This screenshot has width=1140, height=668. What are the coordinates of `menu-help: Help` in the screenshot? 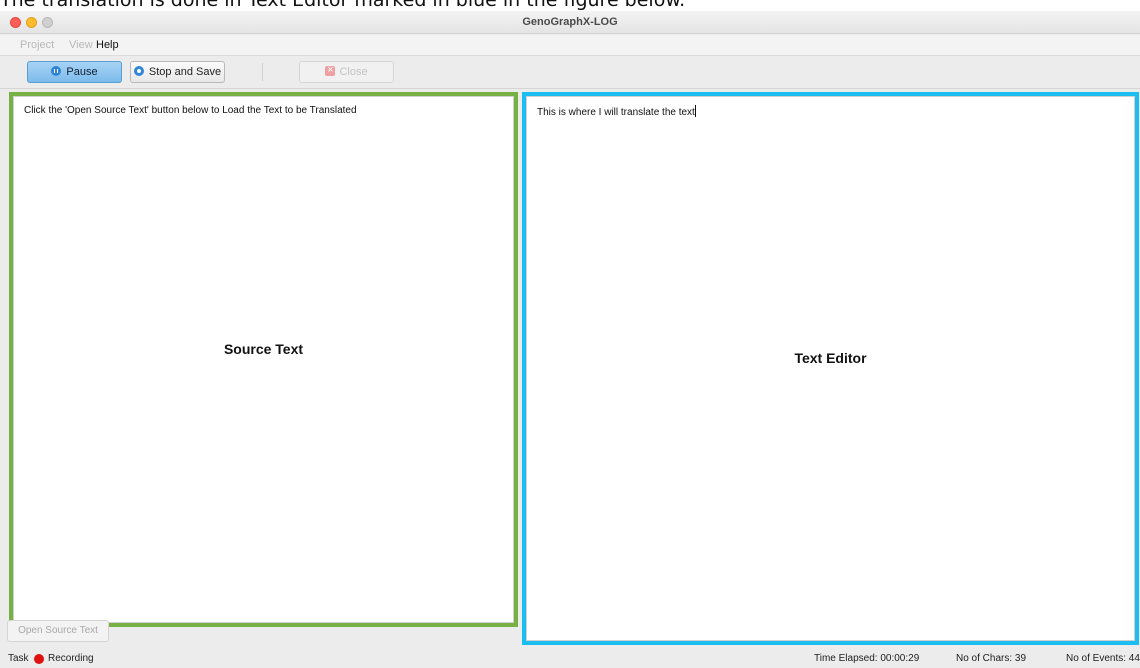 It's located at (107, 45).